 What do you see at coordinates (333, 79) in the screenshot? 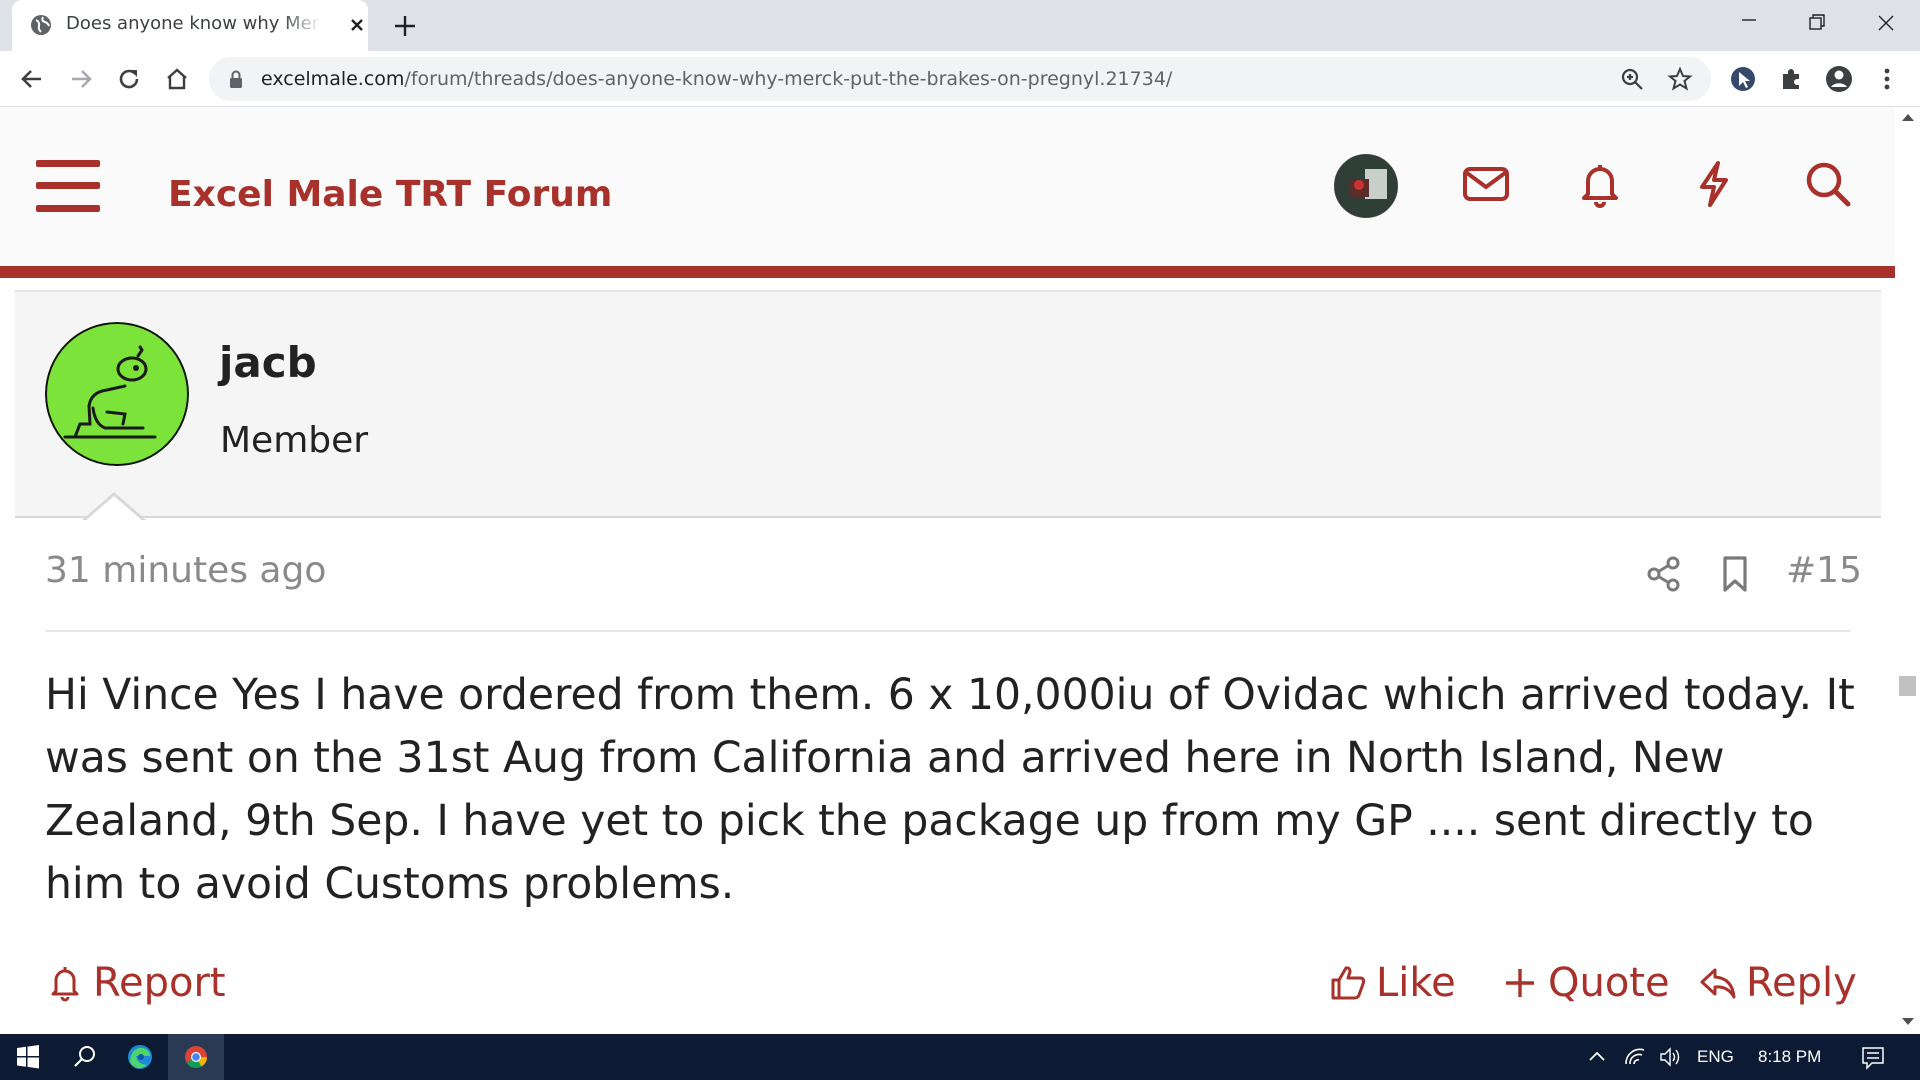
I see `url-domain: excelmale.com` at bounding box center [333, 79].